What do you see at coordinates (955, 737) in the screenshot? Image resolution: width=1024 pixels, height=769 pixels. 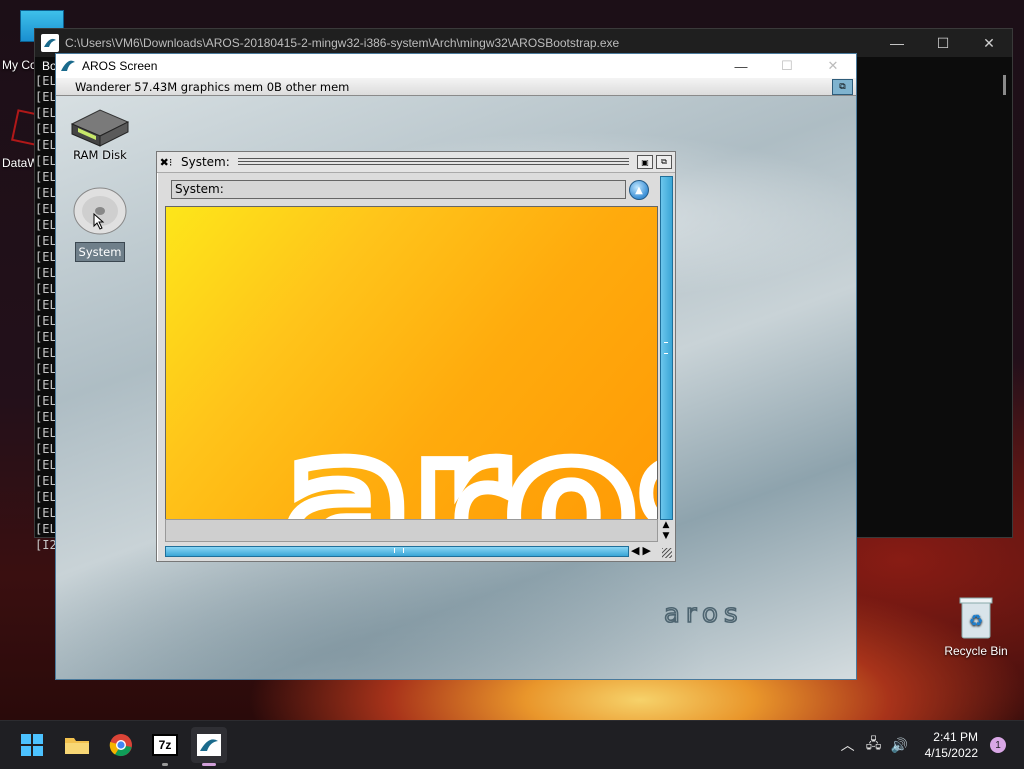 I see `clock-time: 2:41 PM` at bounding box center [955, 737].